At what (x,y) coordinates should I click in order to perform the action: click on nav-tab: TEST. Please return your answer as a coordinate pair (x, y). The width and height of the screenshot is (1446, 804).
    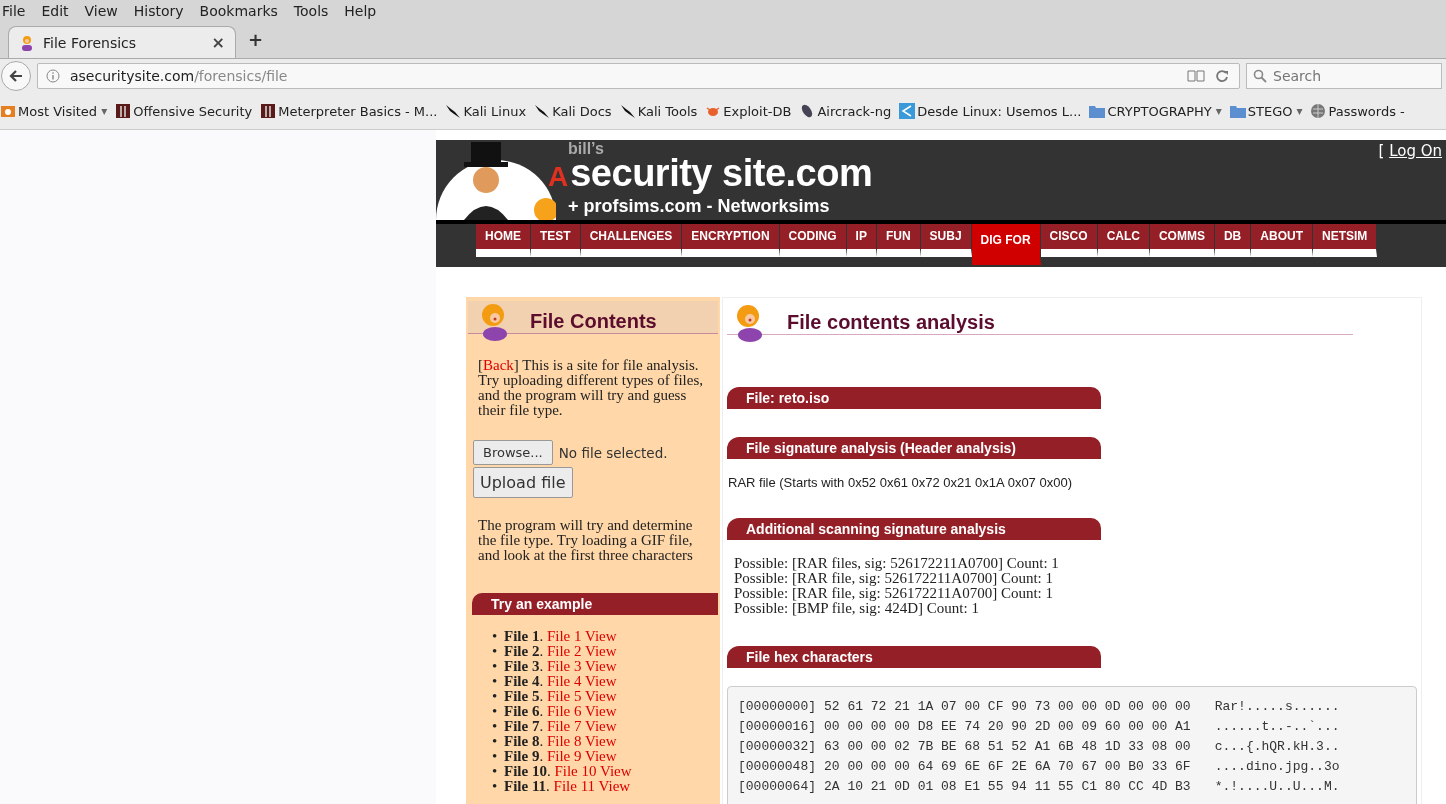
    Looking at the image, I should click on (556, 240).